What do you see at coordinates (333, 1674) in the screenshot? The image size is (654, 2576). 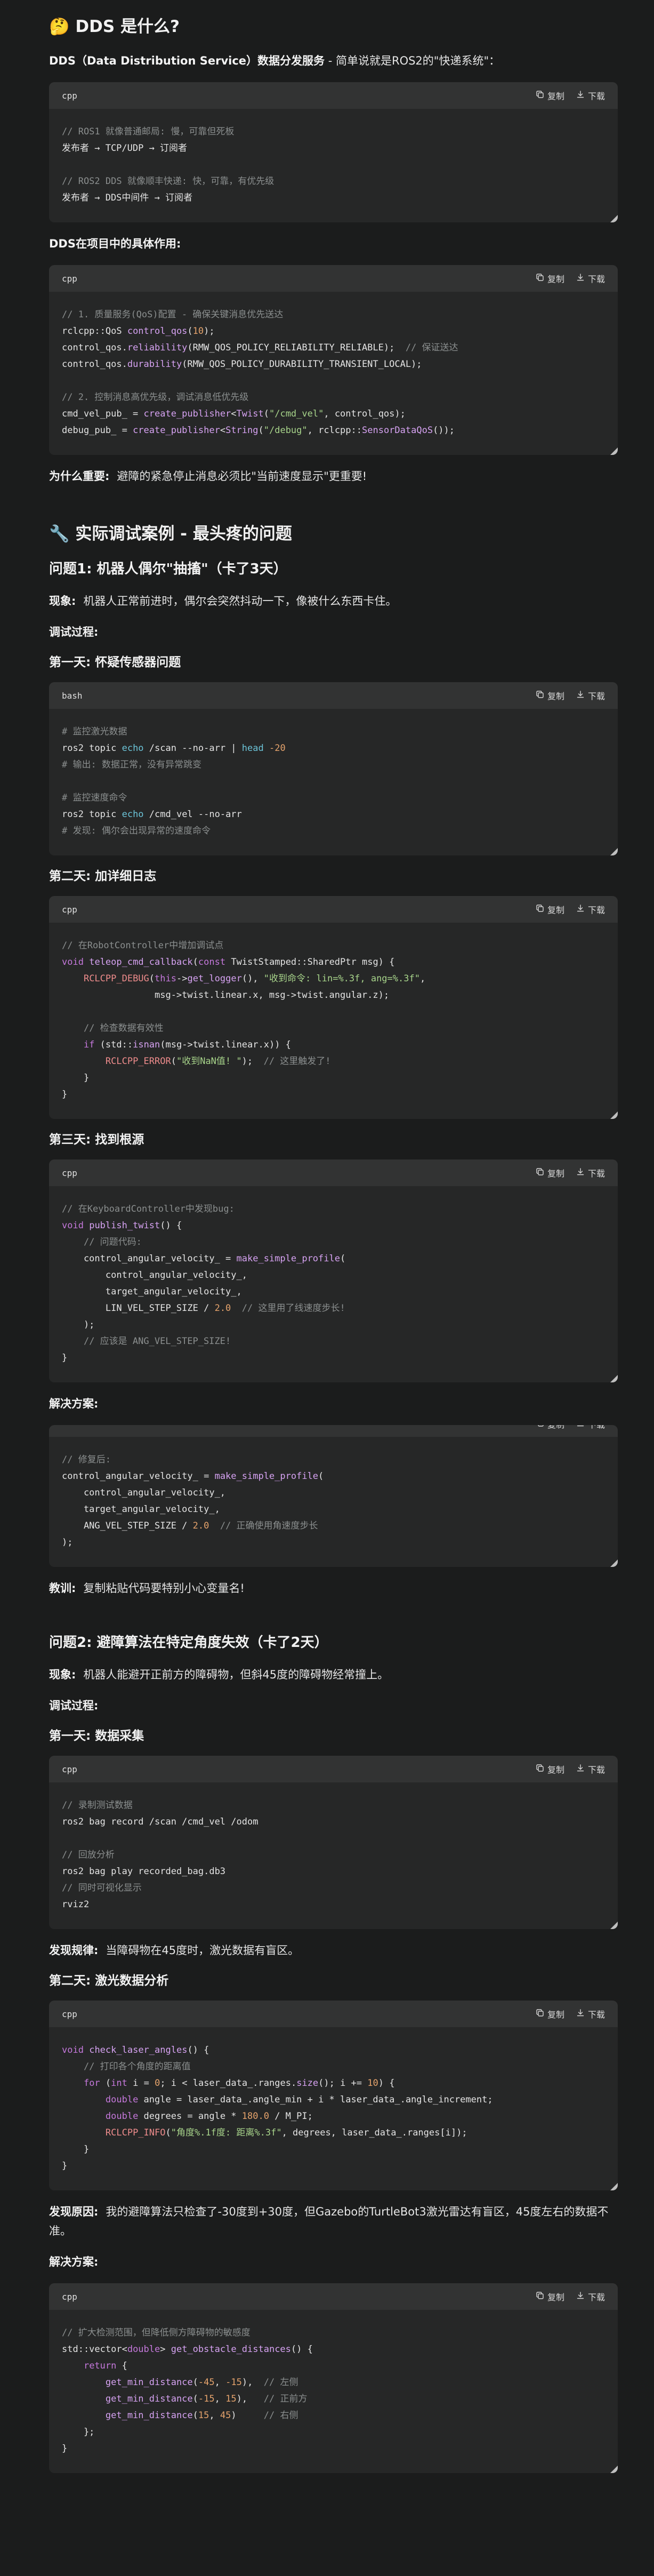 I see `problem2-symptom: 现象: 机器人能避开正前方的障碍物，但斜45度的障碍物经常撞上。` at bounding box center [333, 1674].